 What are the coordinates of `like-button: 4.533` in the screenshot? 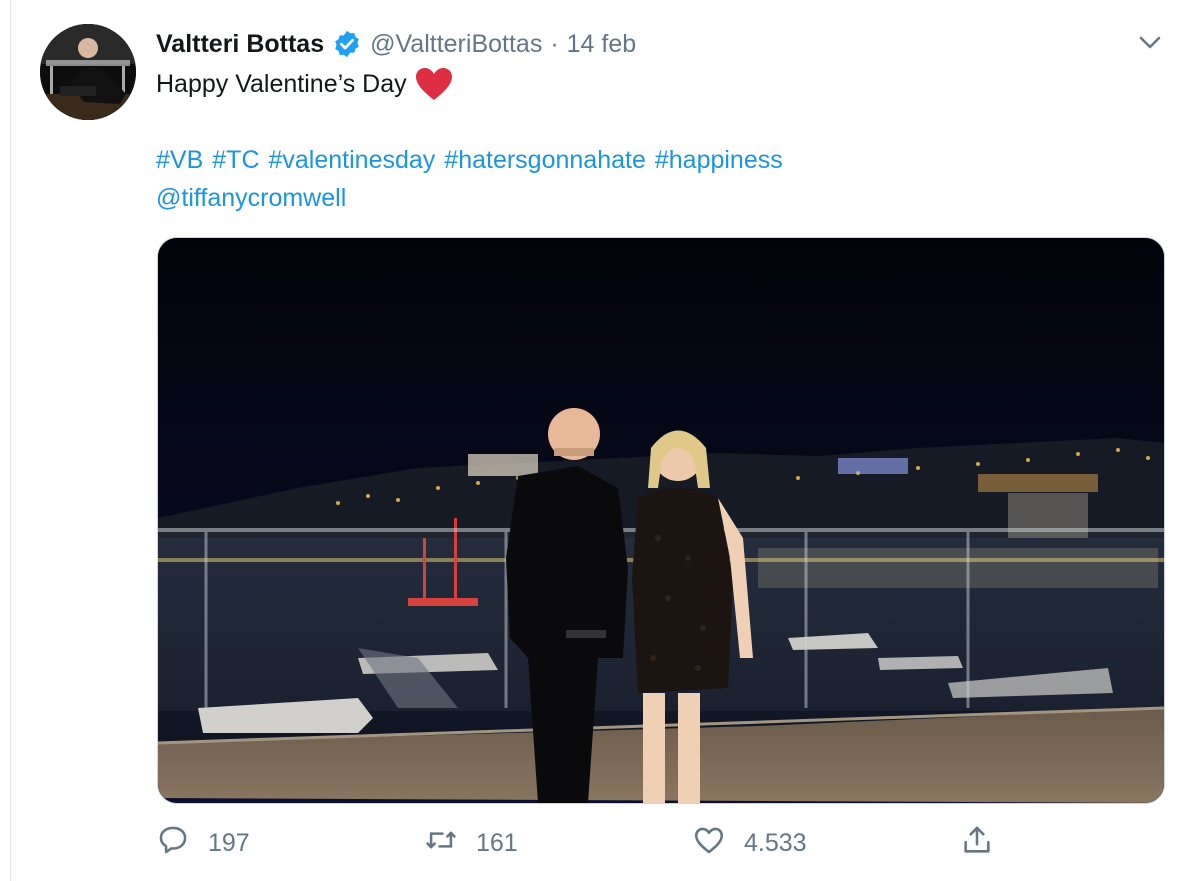 It's located at (749, 843).